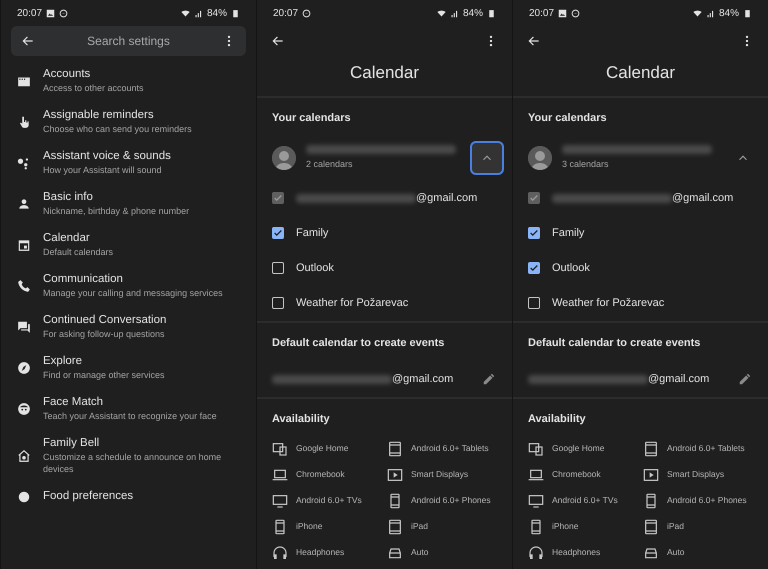  Describe the element at coordinates (132, 463) in the screenshot. I see `item-subtitle: Customize a schedule to announce on home devices` at that location.